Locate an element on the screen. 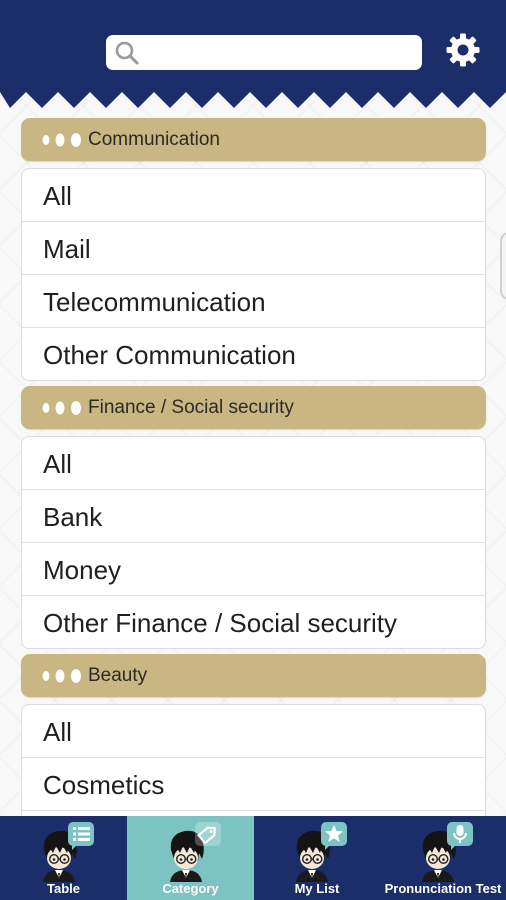  star-icon is located at coordinates (321, 852).